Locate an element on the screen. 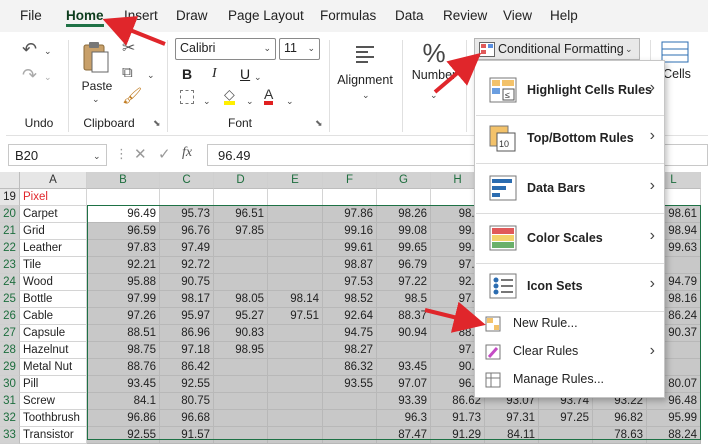 The image size is (708, 444). table-cell: 84.1 is located at coordinates (123, 401).